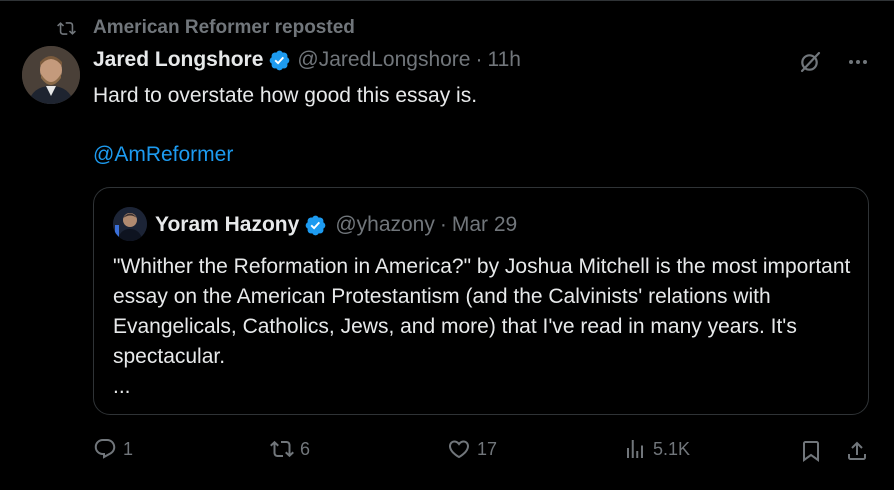 This screenshot has width=894, height=490. I want to click on author-handle: @JaredLongshore, so click(383, 60).